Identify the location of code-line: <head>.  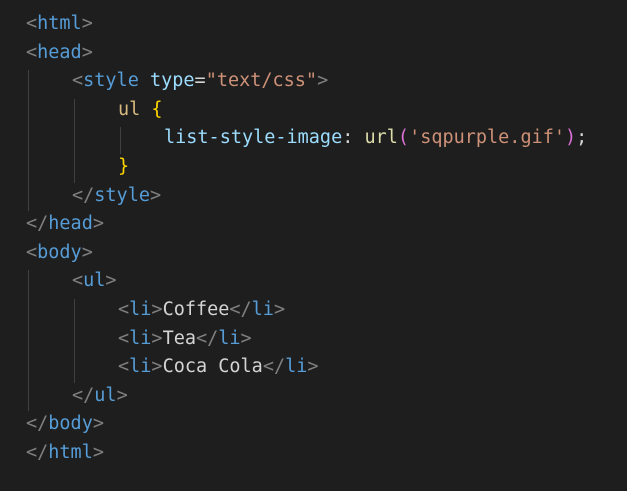
(59, 53).